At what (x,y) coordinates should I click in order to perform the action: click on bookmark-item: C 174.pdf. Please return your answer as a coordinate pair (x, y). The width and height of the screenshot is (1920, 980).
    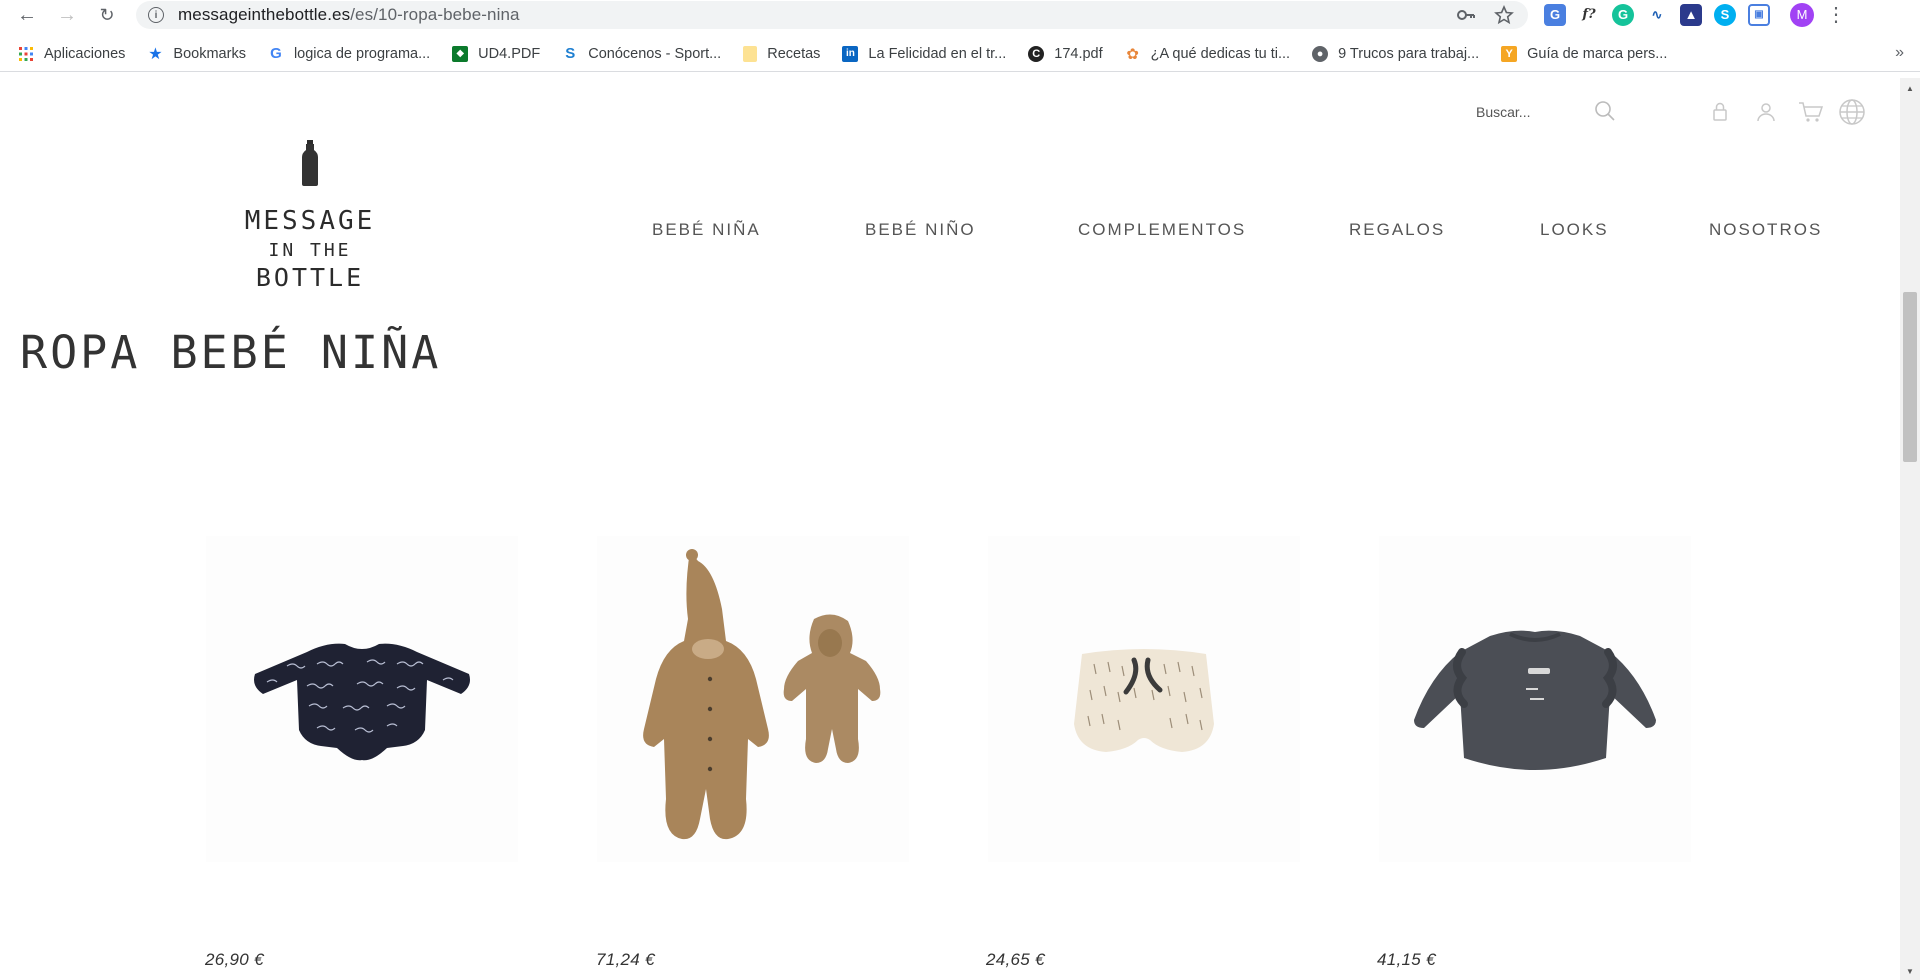
    Looking at the image, I should click on (1065, 53).